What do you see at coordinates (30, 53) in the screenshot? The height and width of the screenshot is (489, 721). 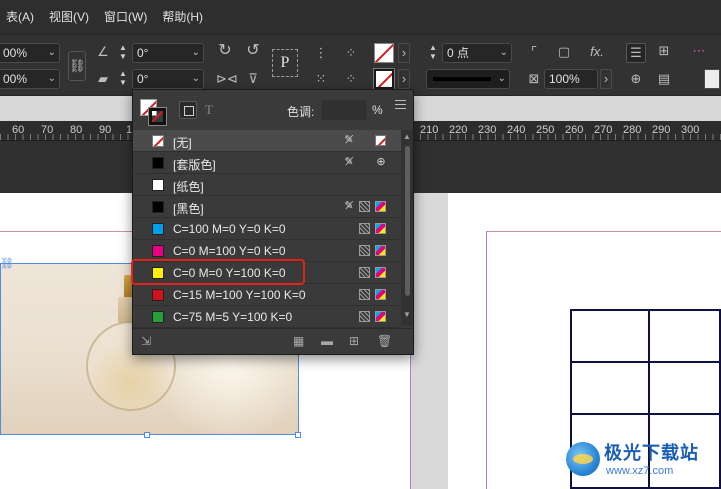 I see `scale-x-field: 00% ⌄` at bounding box center [30, 53].